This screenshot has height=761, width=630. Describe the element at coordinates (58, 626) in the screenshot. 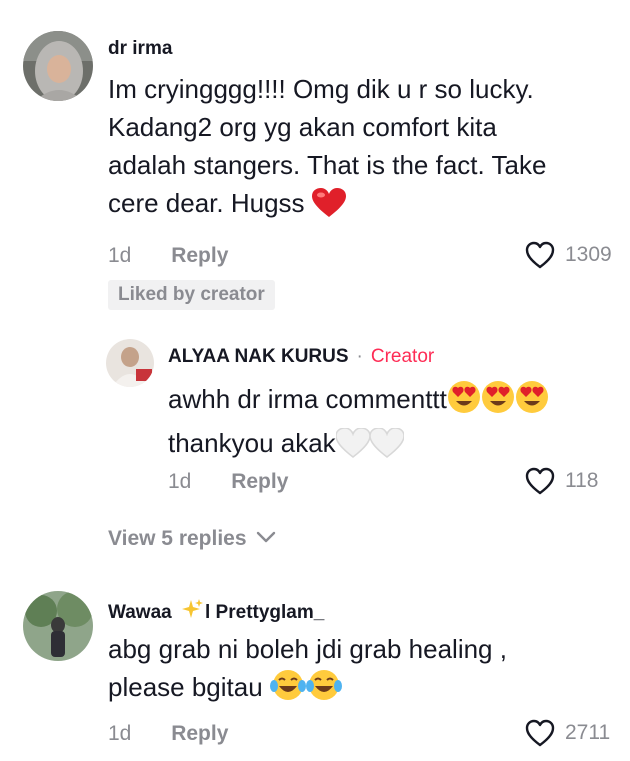

I see `avatar-wawaa` at that location.